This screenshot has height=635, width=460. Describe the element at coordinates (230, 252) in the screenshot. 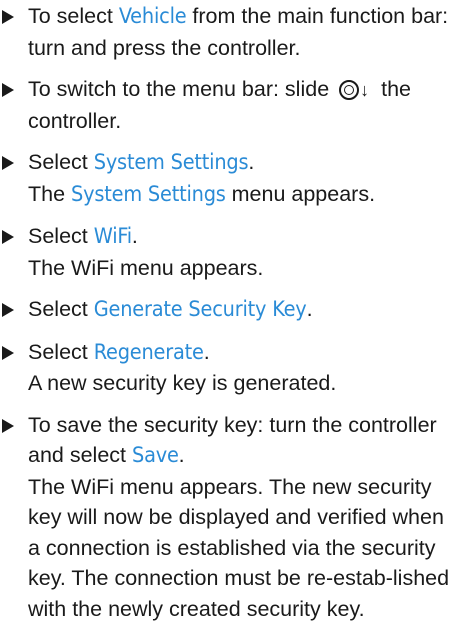

I see `instruction-step-4: Select WiFi. The WiFi menu appears.` at that location.